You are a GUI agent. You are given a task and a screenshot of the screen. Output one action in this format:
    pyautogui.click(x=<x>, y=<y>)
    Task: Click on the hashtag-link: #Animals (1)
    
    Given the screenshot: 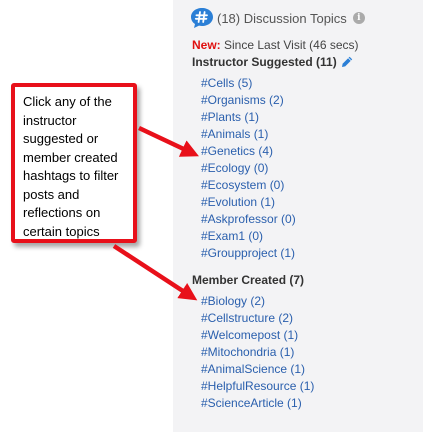 What is the action you would take?
    pyautogui.click(x=248, y=134)
    